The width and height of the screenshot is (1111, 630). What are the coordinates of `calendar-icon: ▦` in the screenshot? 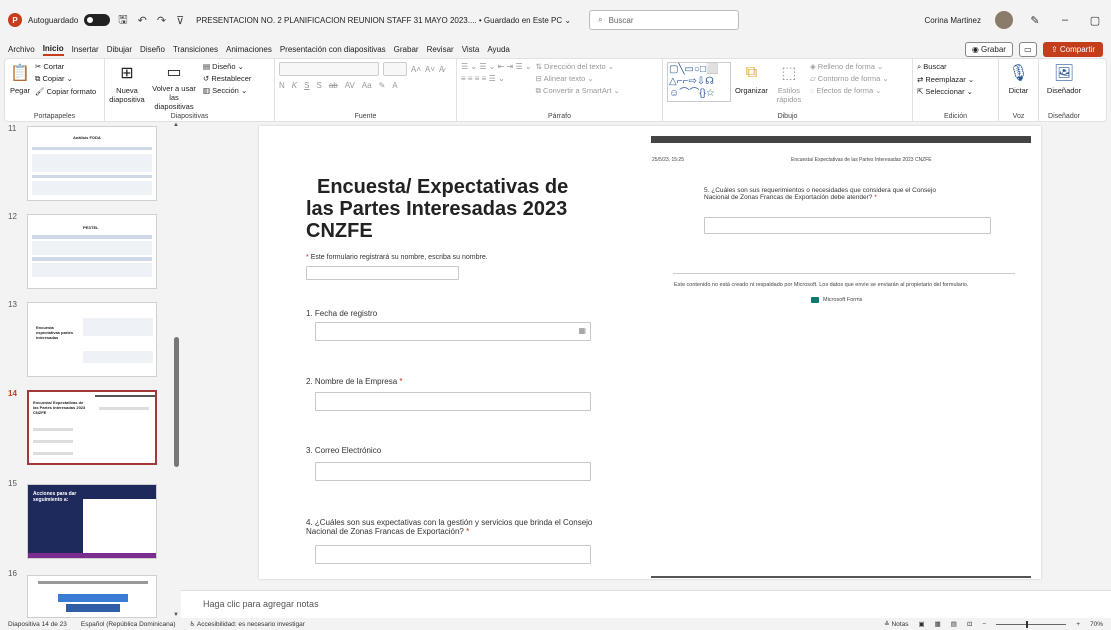 It's located at (582, 330).